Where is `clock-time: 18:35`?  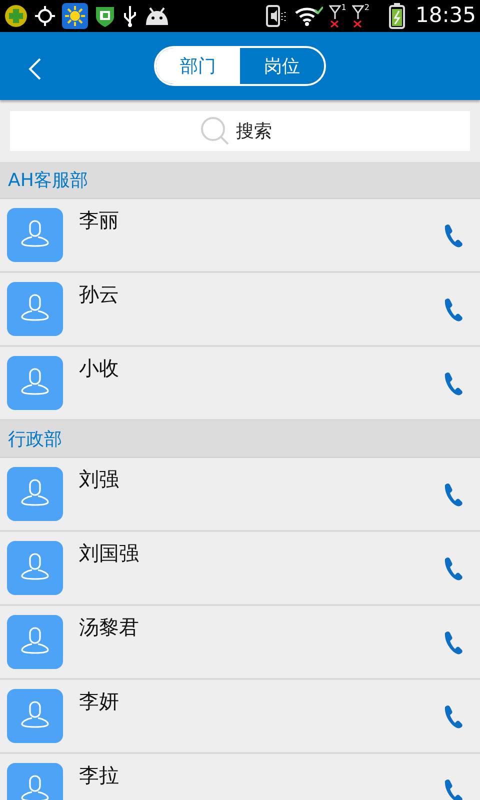
clock-time: 18:35 is located at coordinates (445, 16).